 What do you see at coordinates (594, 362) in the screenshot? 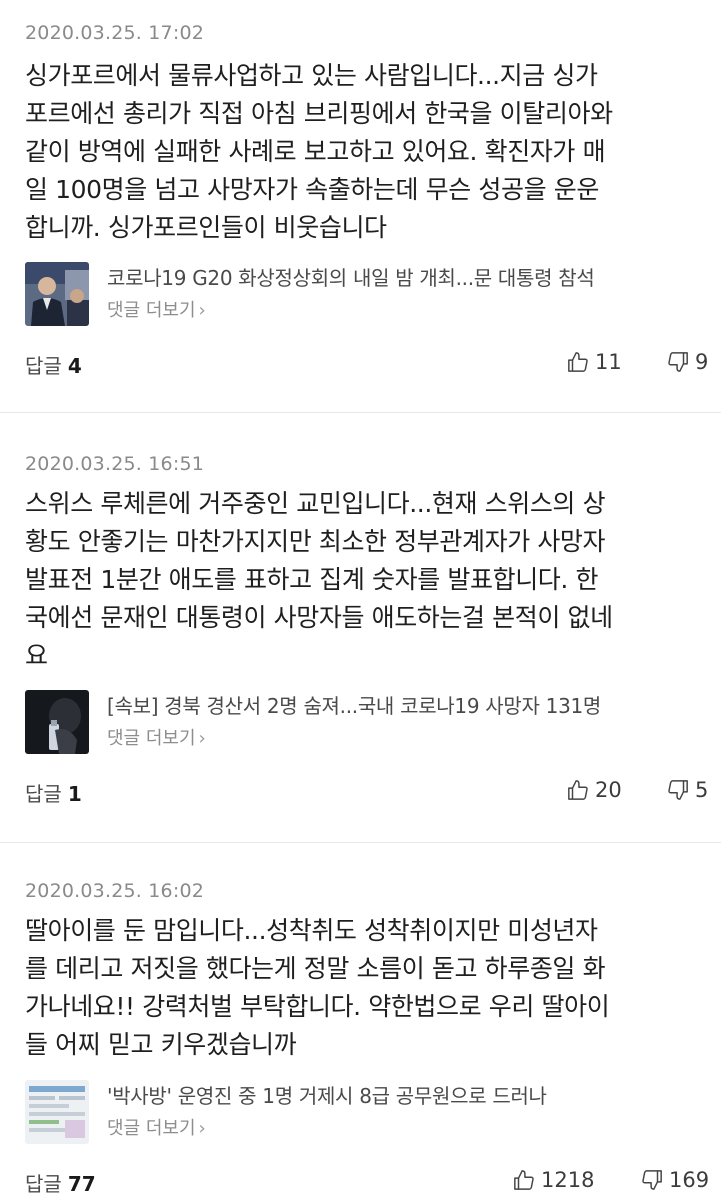
I see `like-button: 11` at bounding box center [594, 362].